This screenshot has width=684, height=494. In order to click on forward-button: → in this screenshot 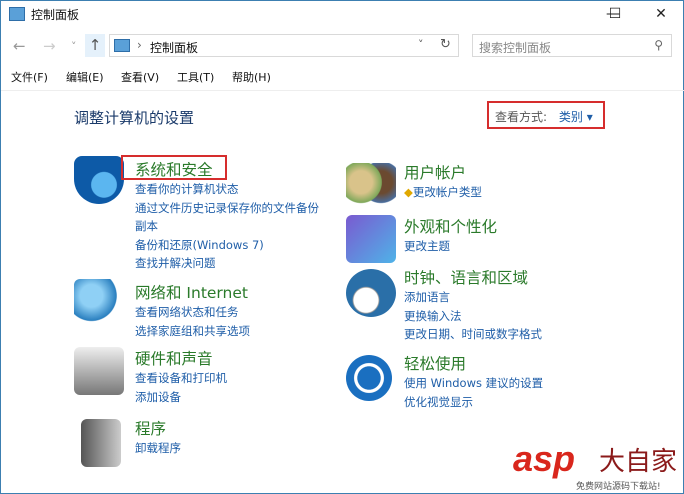, I will do `click(49, 46)`.